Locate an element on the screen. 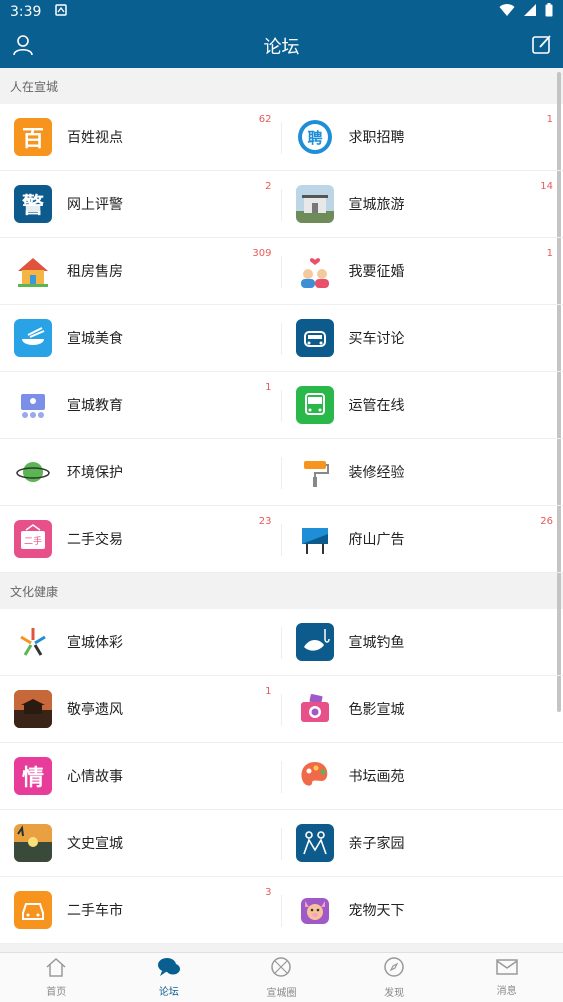  wifi-icon is located at coordinates (507, 12).